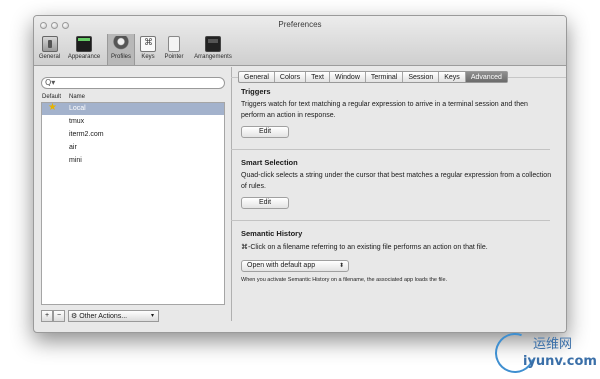 This screenshot has width=600, height=379. I want to click on edit-smart-selection-button: Edit, so click(265, 203).